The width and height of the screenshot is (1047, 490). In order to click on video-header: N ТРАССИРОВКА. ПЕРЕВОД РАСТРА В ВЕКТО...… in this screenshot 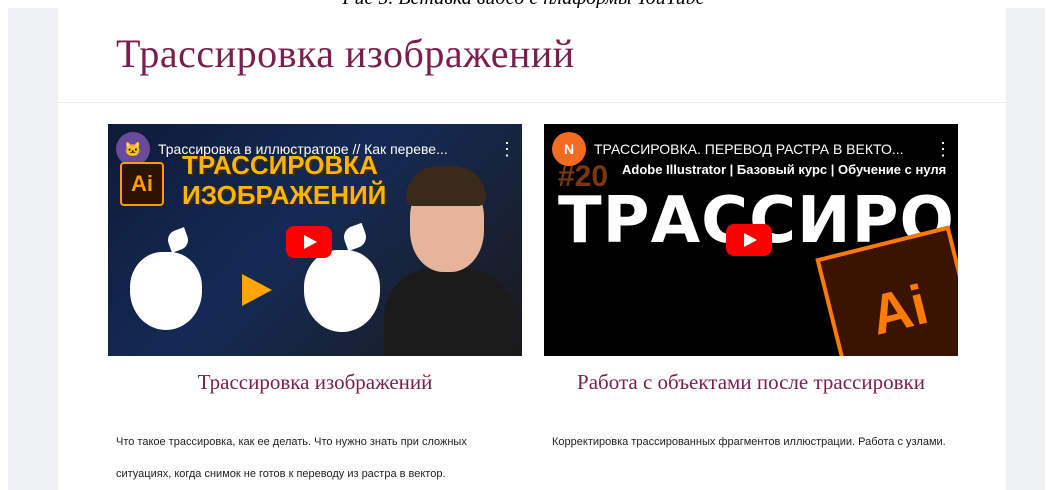, I will do `click(752, 149)`.